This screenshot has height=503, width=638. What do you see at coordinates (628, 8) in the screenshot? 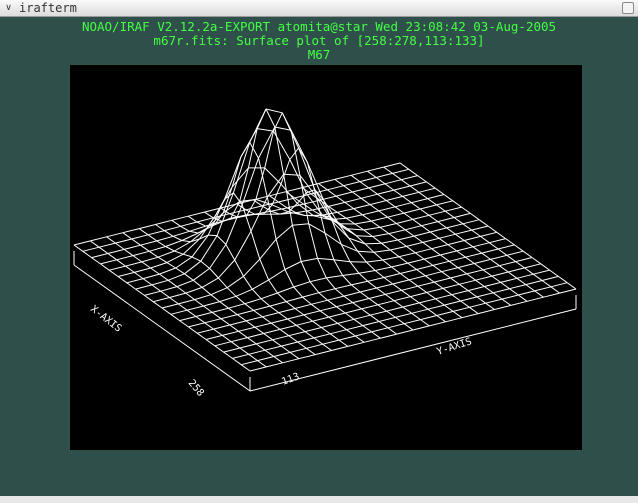
I see `close-icon` at bounding box center [628, 8].